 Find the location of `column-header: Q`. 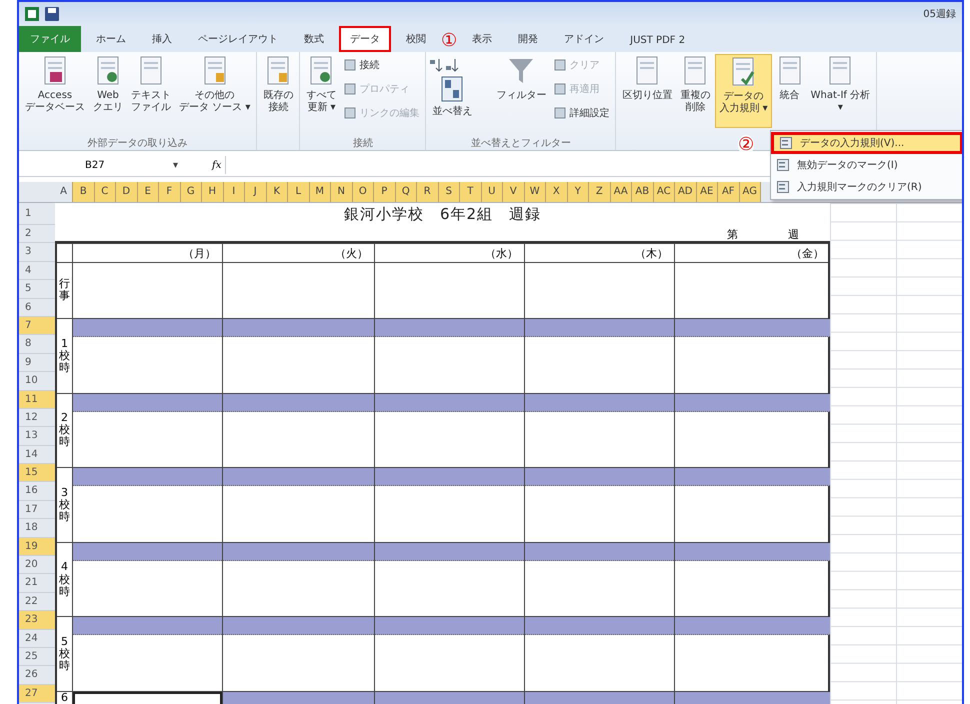

column-header: Q is located at coordinates (406, 192).